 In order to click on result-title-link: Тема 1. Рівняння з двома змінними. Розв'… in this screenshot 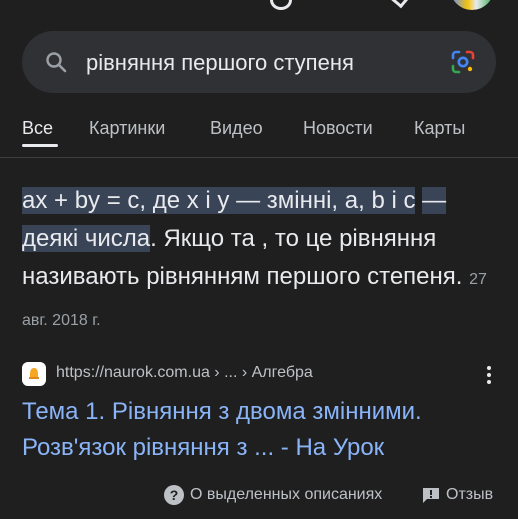, I will do `click(262, 430)`.